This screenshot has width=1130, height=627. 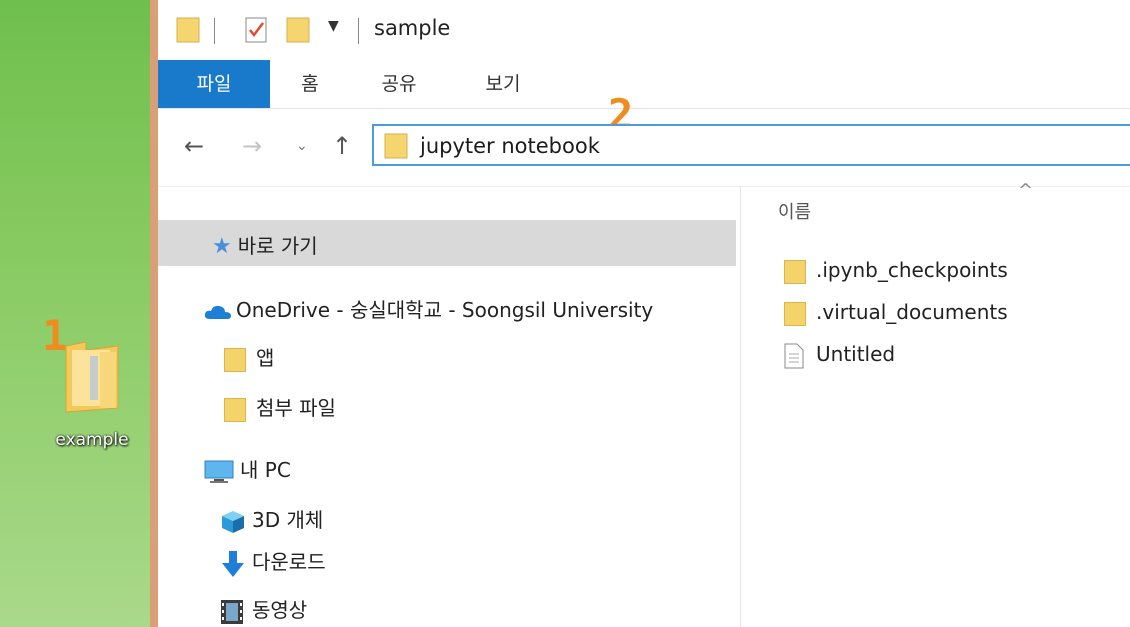 I want to click on desktop-folder-label: example, so click(x=92, y=440).